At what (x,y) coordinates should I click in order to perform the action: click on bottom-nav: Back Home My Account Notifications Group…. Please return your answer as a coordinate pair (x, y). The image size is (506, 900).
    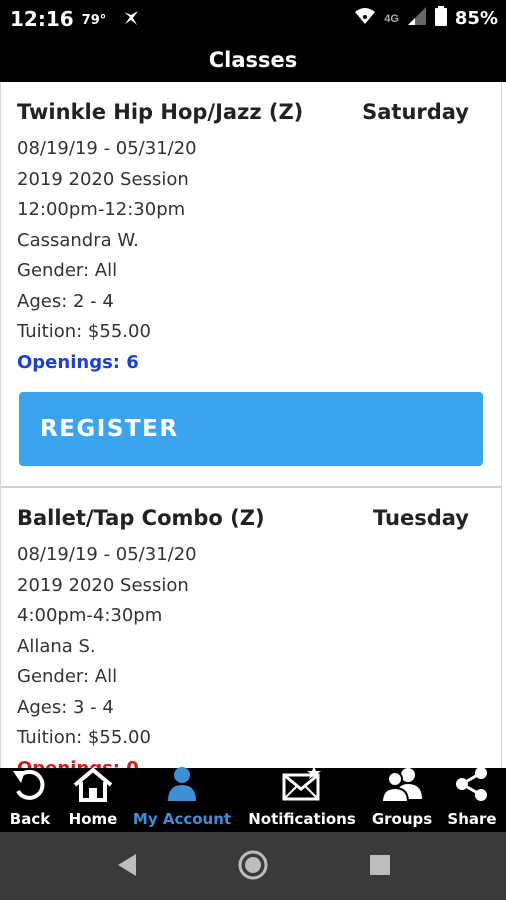
    Looking at the image, I should click on (253, 798).